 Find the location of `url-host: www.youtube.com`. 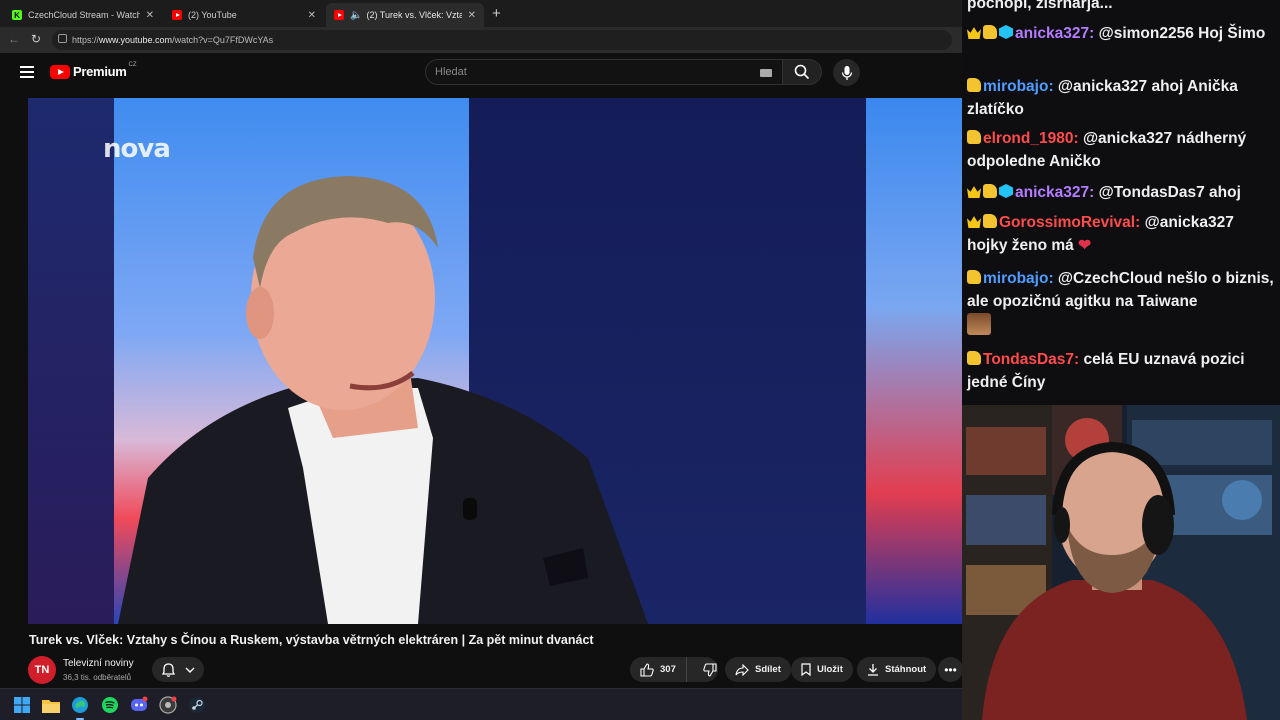

url-host: www.youtube.com is located at coordinates (136, 40).